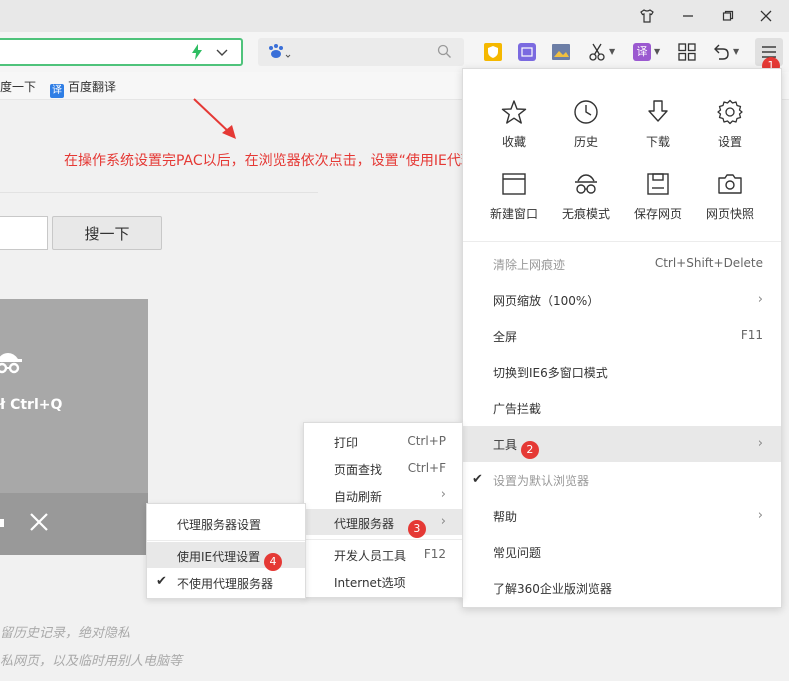 The width and height of the screenshot is (789, 681). Describe the element at coordinates (444, 53) in the screenshot. I see `search-icon` at that location.